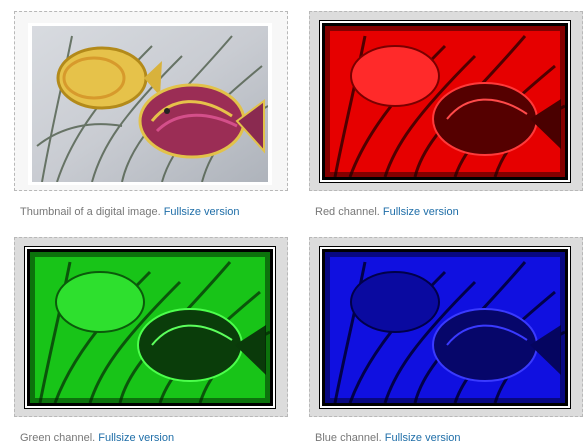  What do you see at coordinates (90, 212) in the screenshot?
I see `caption-text: Thumbnail of a digital image.` at bounding box center [90, 212].